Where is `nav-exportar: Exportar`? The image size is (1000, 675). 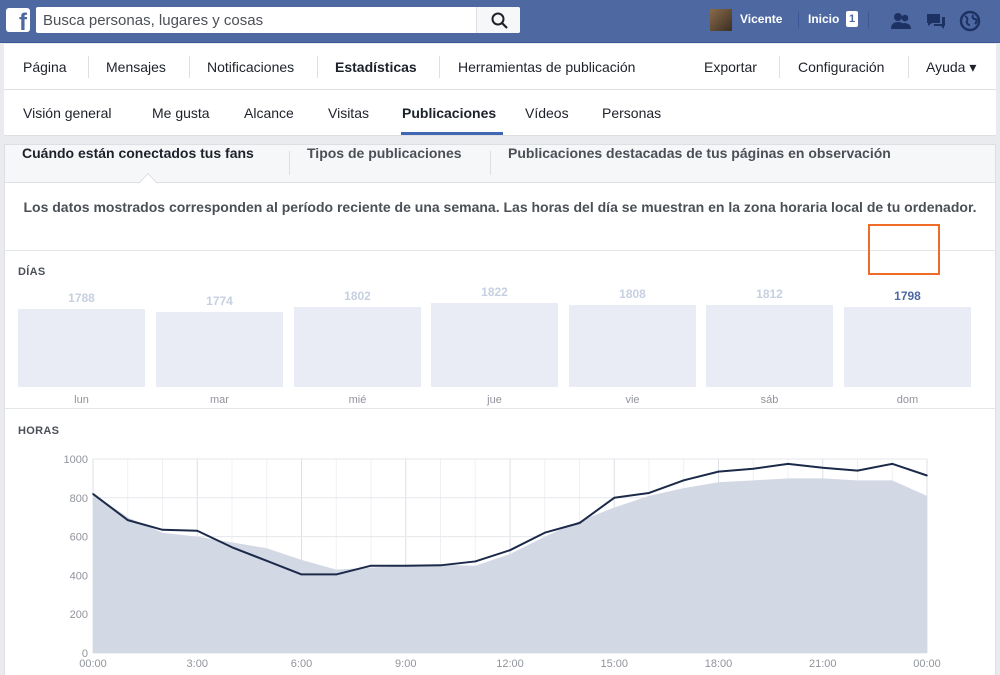 nav-exportar: Exportar is located at coordinates (730, 67).